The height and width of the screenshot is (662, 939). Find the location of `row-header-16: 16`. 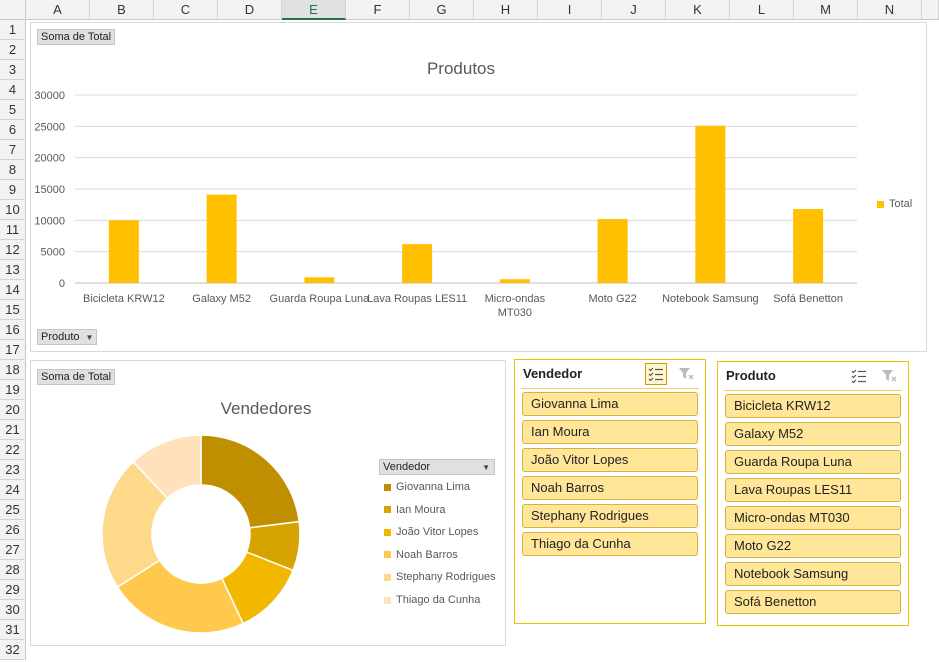

row-header-16: 16 is located at coordinates (13, 330).